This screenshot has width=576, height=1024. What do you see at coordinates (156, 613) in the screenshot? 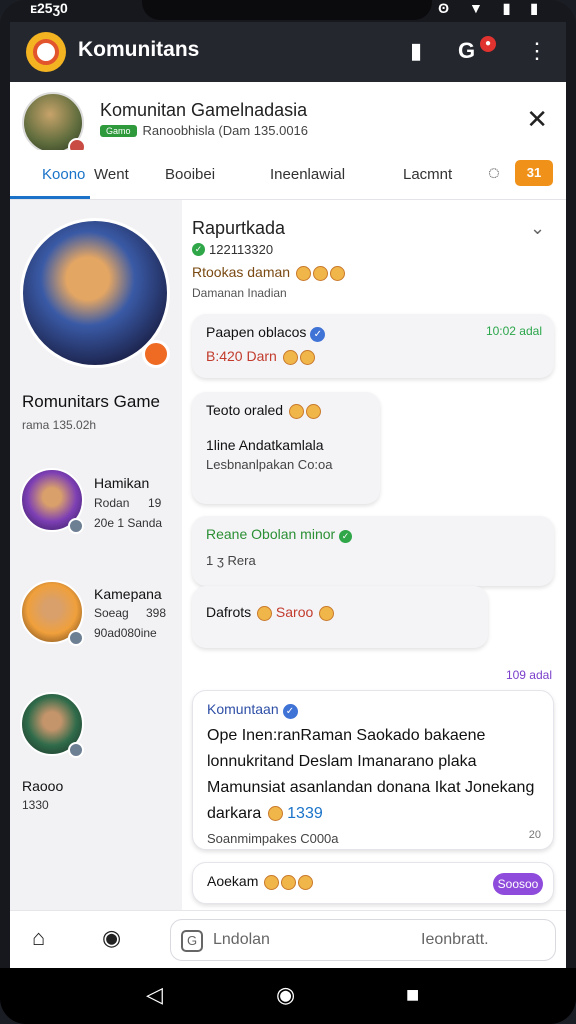
I see `contact-count: 398` at bounding box center [156, 613].